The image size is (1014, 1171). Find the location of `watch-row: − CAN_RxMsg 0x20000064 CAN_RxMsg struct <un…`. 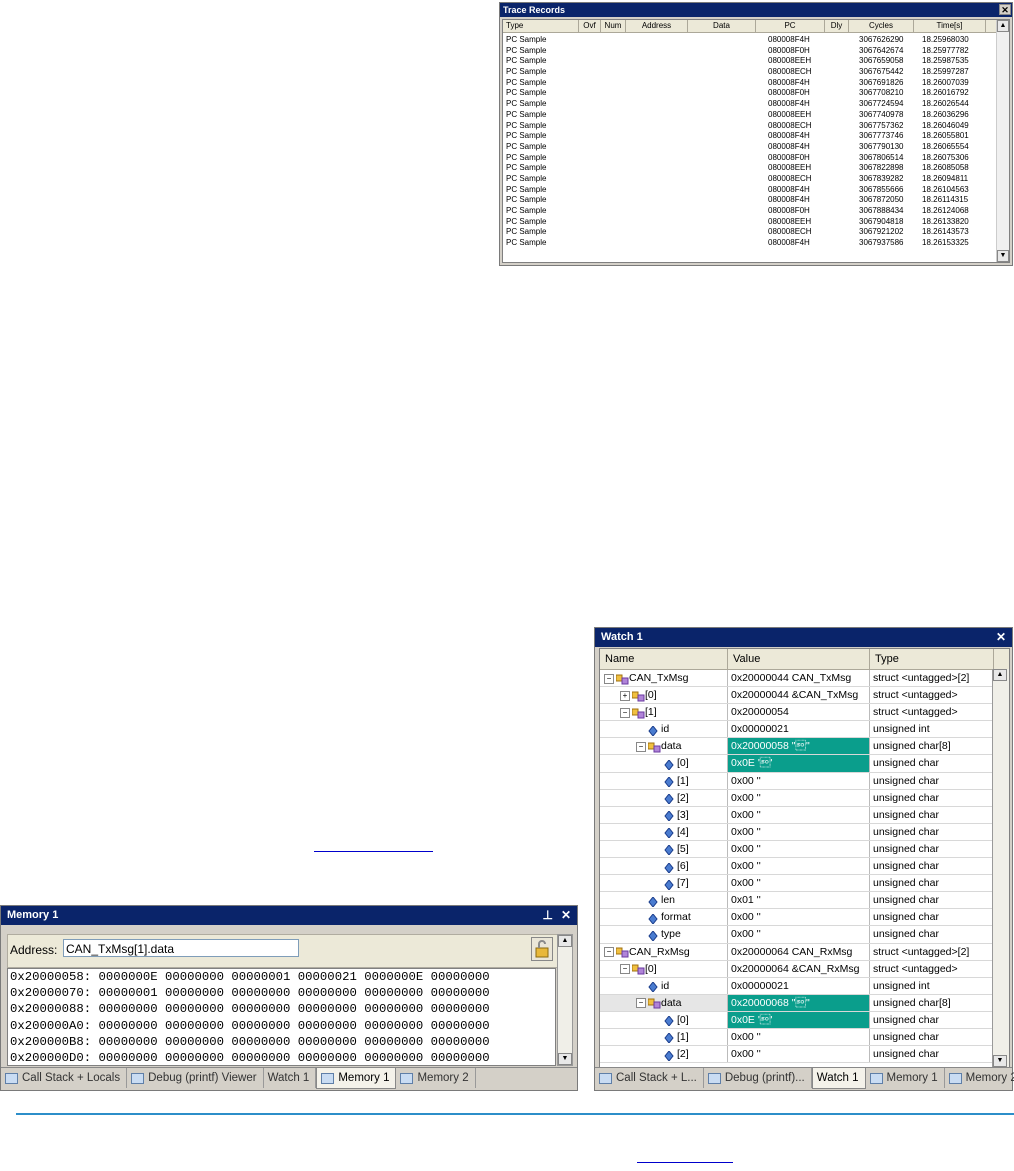

watch-row: − CAN_RxMsg 0x20000064 CAN_RxMsg struct <un… is located at coordinates (804, 952).